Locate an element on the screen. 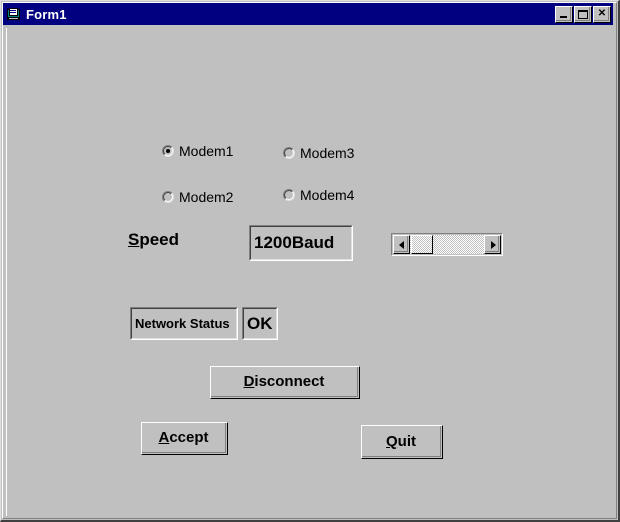 Image resolution: width=620 pixels, height=522 pixels. maximize-icon is located at coordinates (583, 14).